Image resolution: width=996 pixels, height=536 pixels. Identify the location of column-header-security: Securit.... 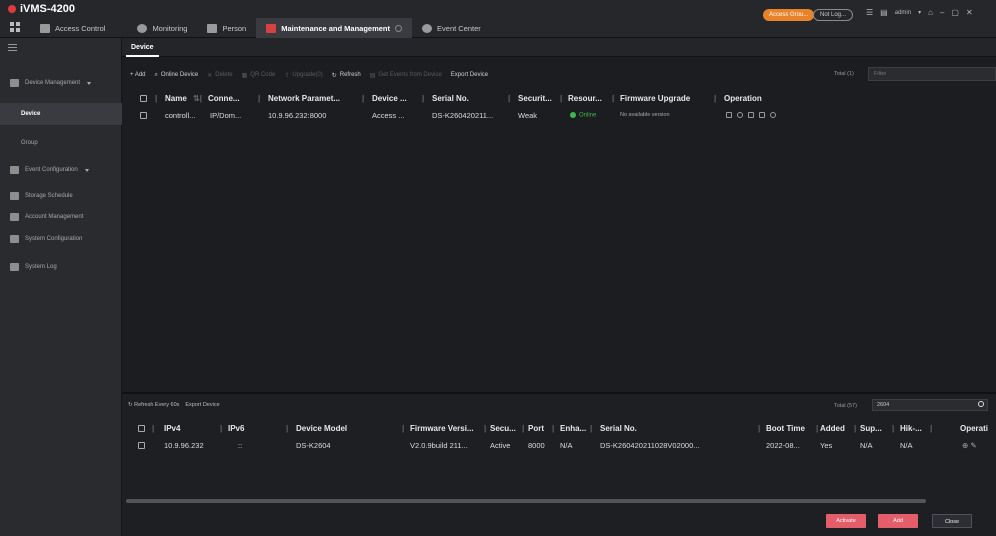
(540, 98).